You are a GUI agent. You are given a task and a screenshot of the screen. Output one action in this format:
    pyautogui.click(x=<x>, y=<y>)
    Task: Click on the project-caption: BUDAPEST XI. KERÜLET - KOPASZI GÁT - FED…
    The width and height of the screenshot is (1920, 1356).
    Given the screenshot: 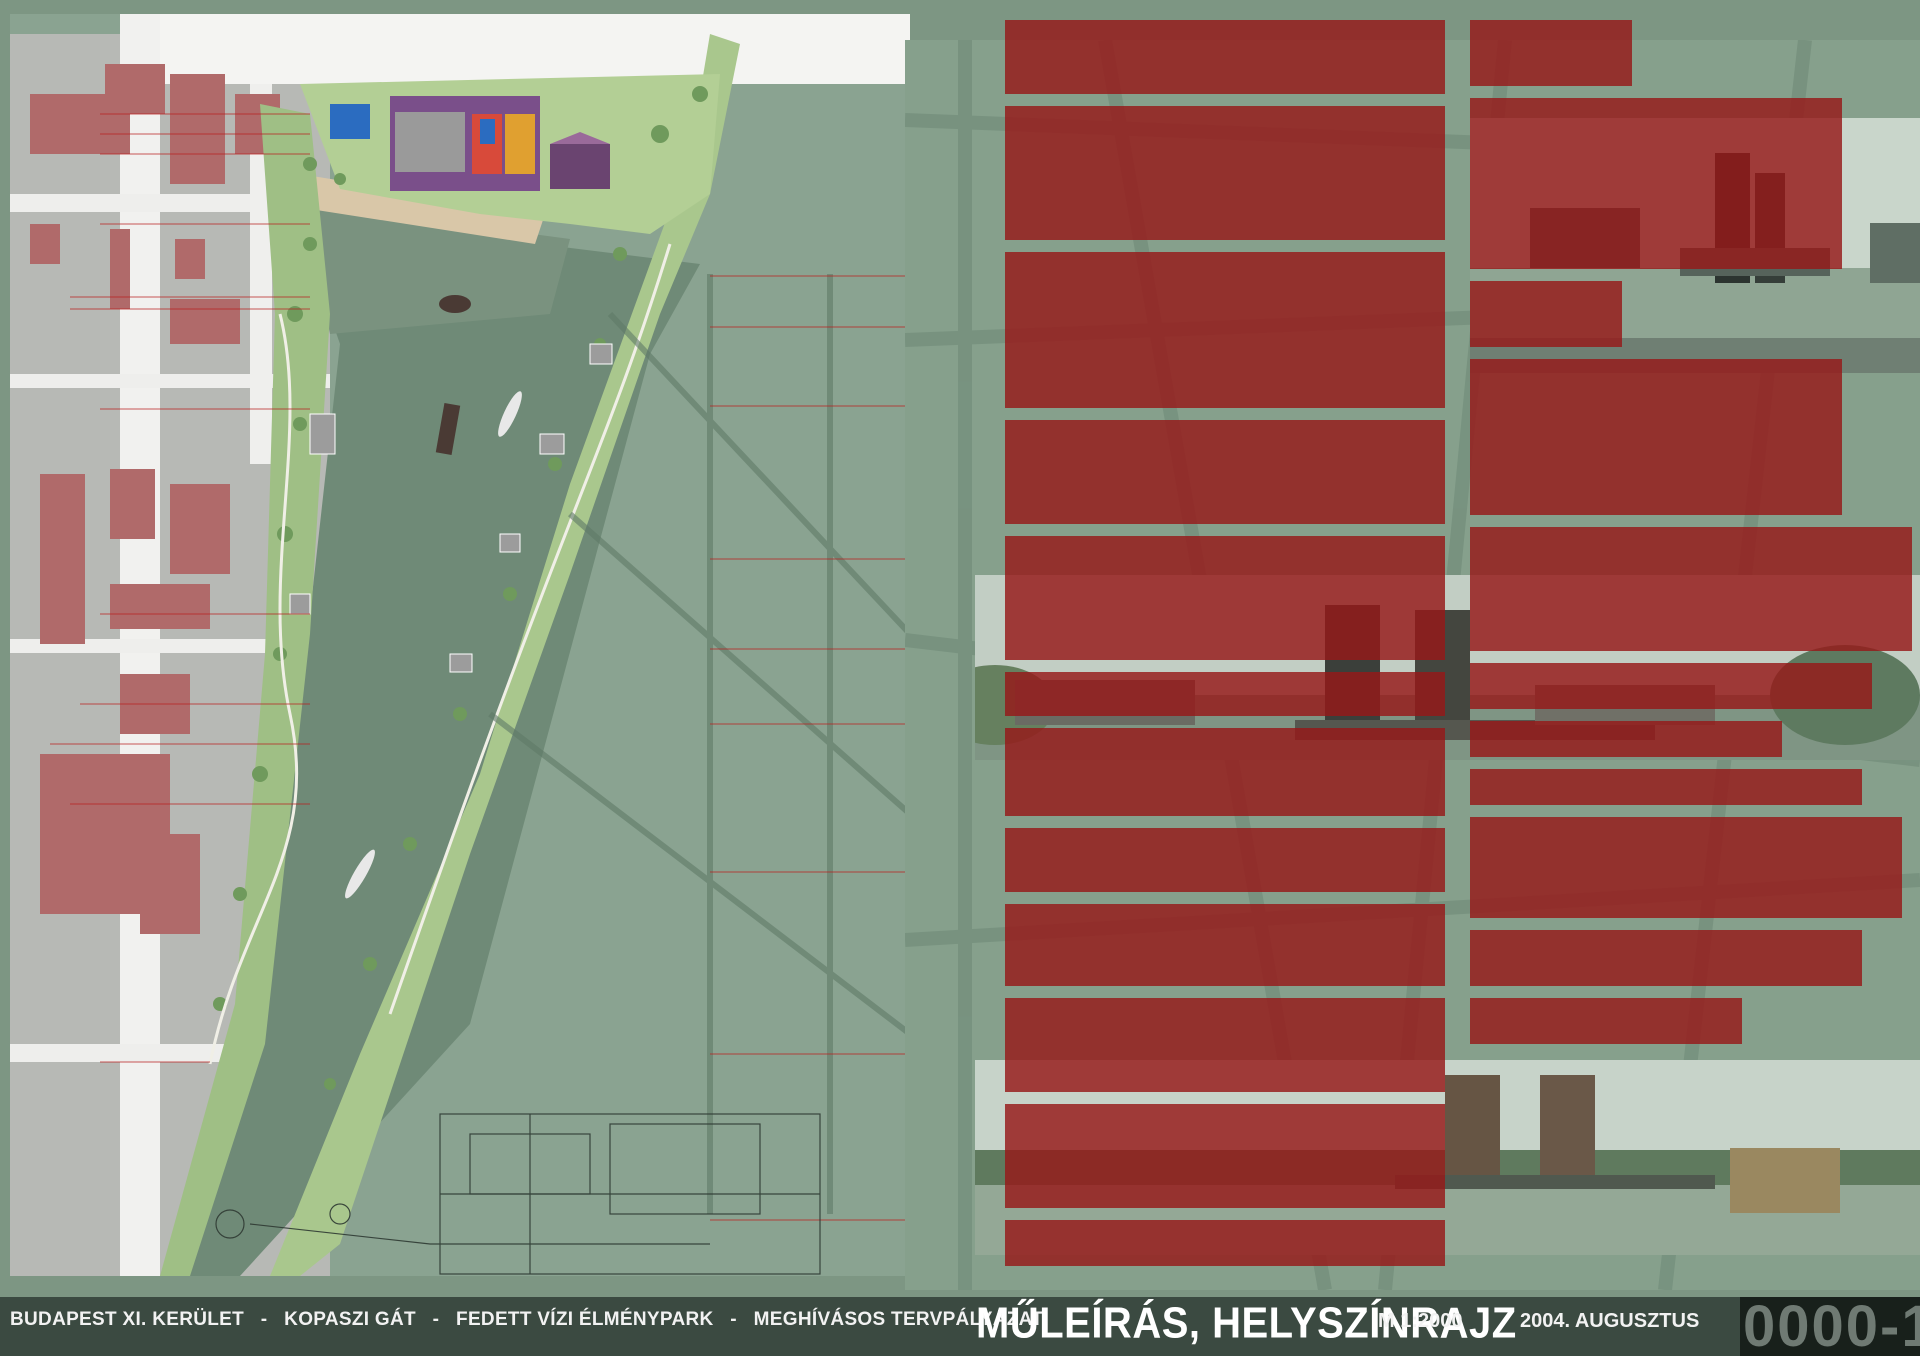 What is the action you would take?
    pyautogui.click(x=526, y=1320)
    